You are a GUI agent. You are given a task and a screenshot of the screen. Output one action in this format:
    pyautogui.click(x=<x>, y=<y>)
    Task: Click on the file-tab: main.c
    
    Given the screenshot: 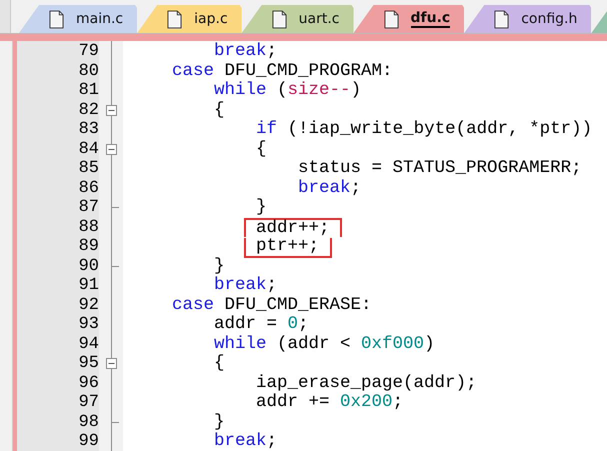 What is the action you would take?
    pyautogui.click(x=78, y=19)
    